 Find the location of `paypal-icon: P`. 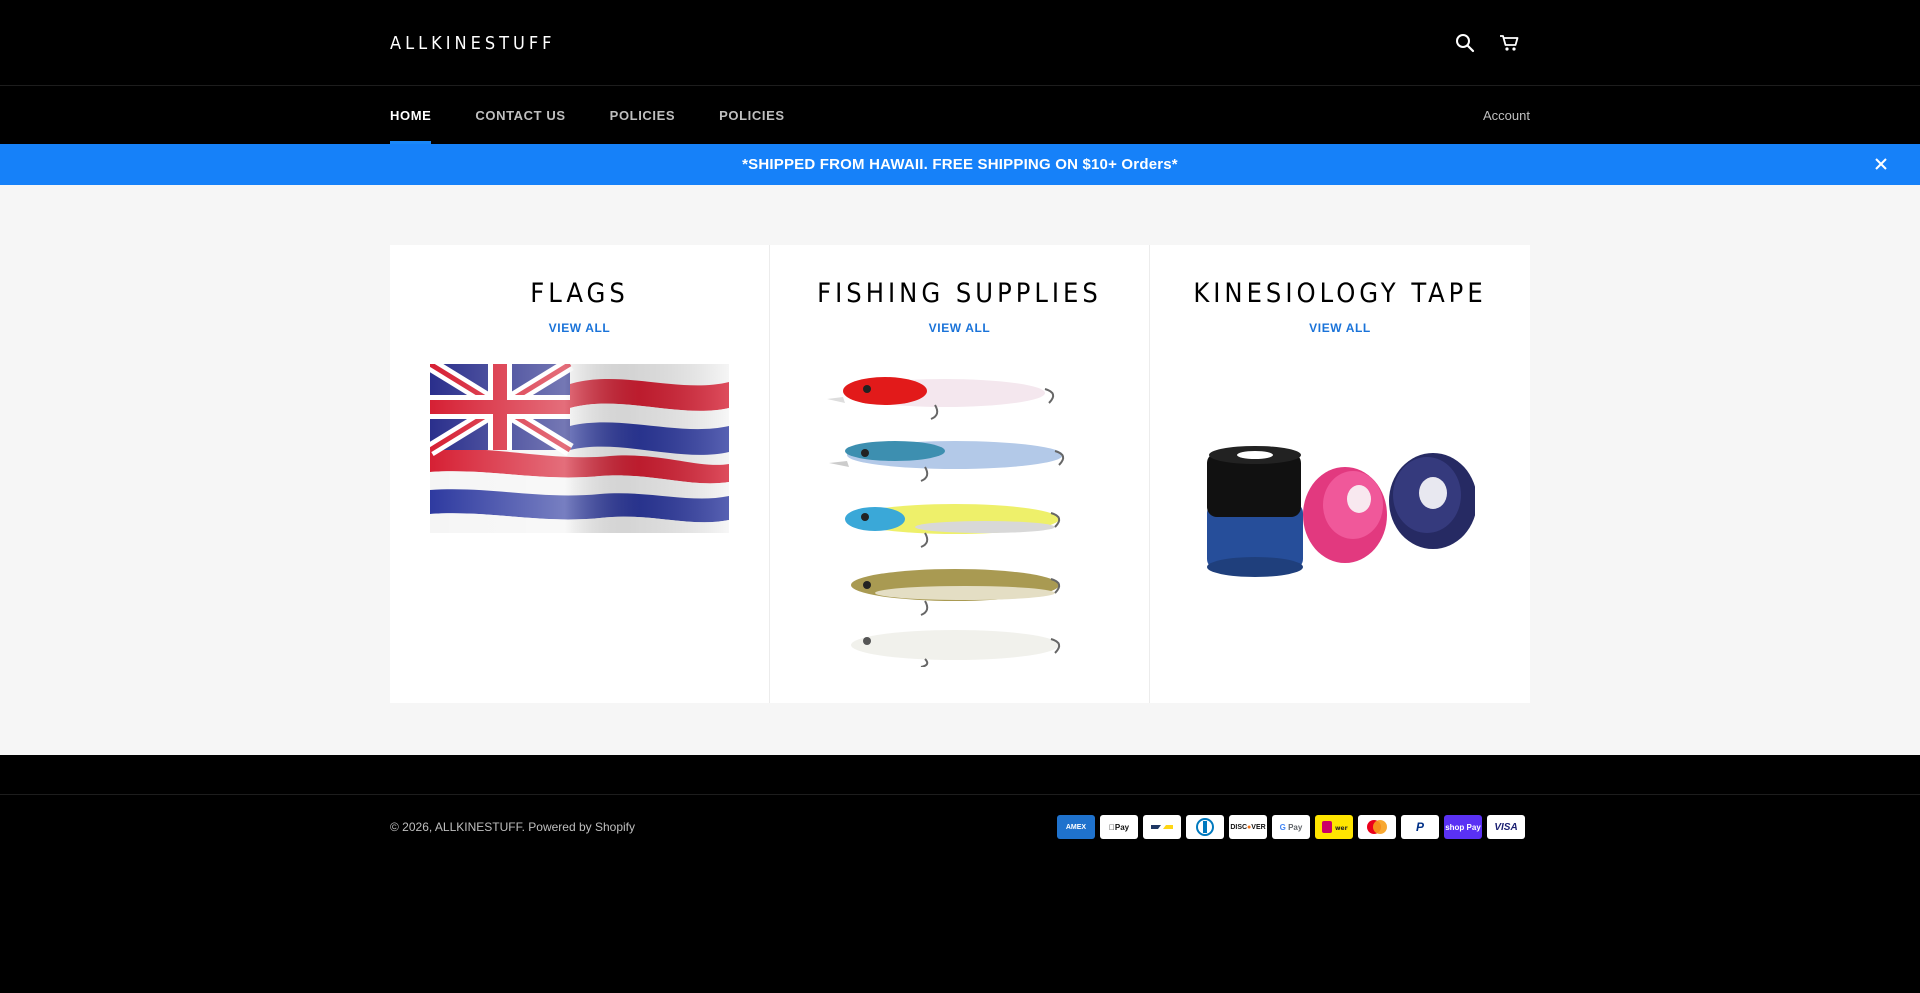

paypal-icon: P is located at coordinates (1420, 827).